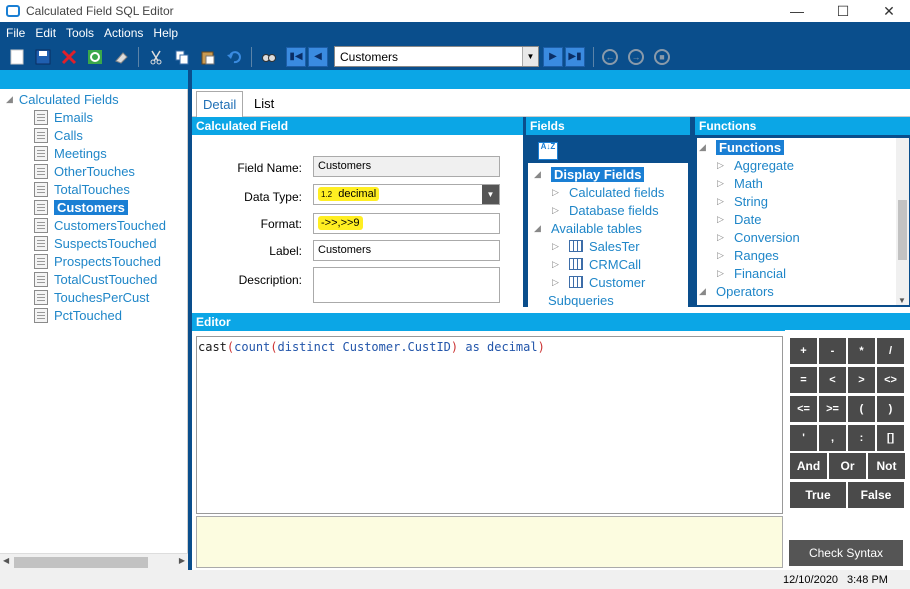 This screenshot has width=910, height=589. What do you see at coordinates (832, 409) in the screenshot?
I see `op-greater-equal-button: >=` at bounding box center [832, 409].